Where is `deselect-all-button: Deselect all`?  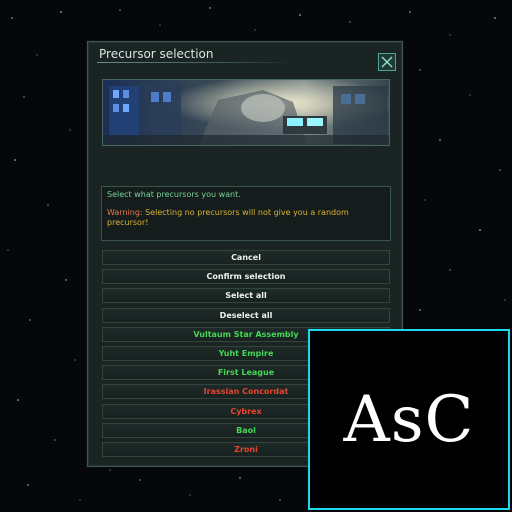
deselect-all-button: Deselect all is located at coordinates (246, 315).